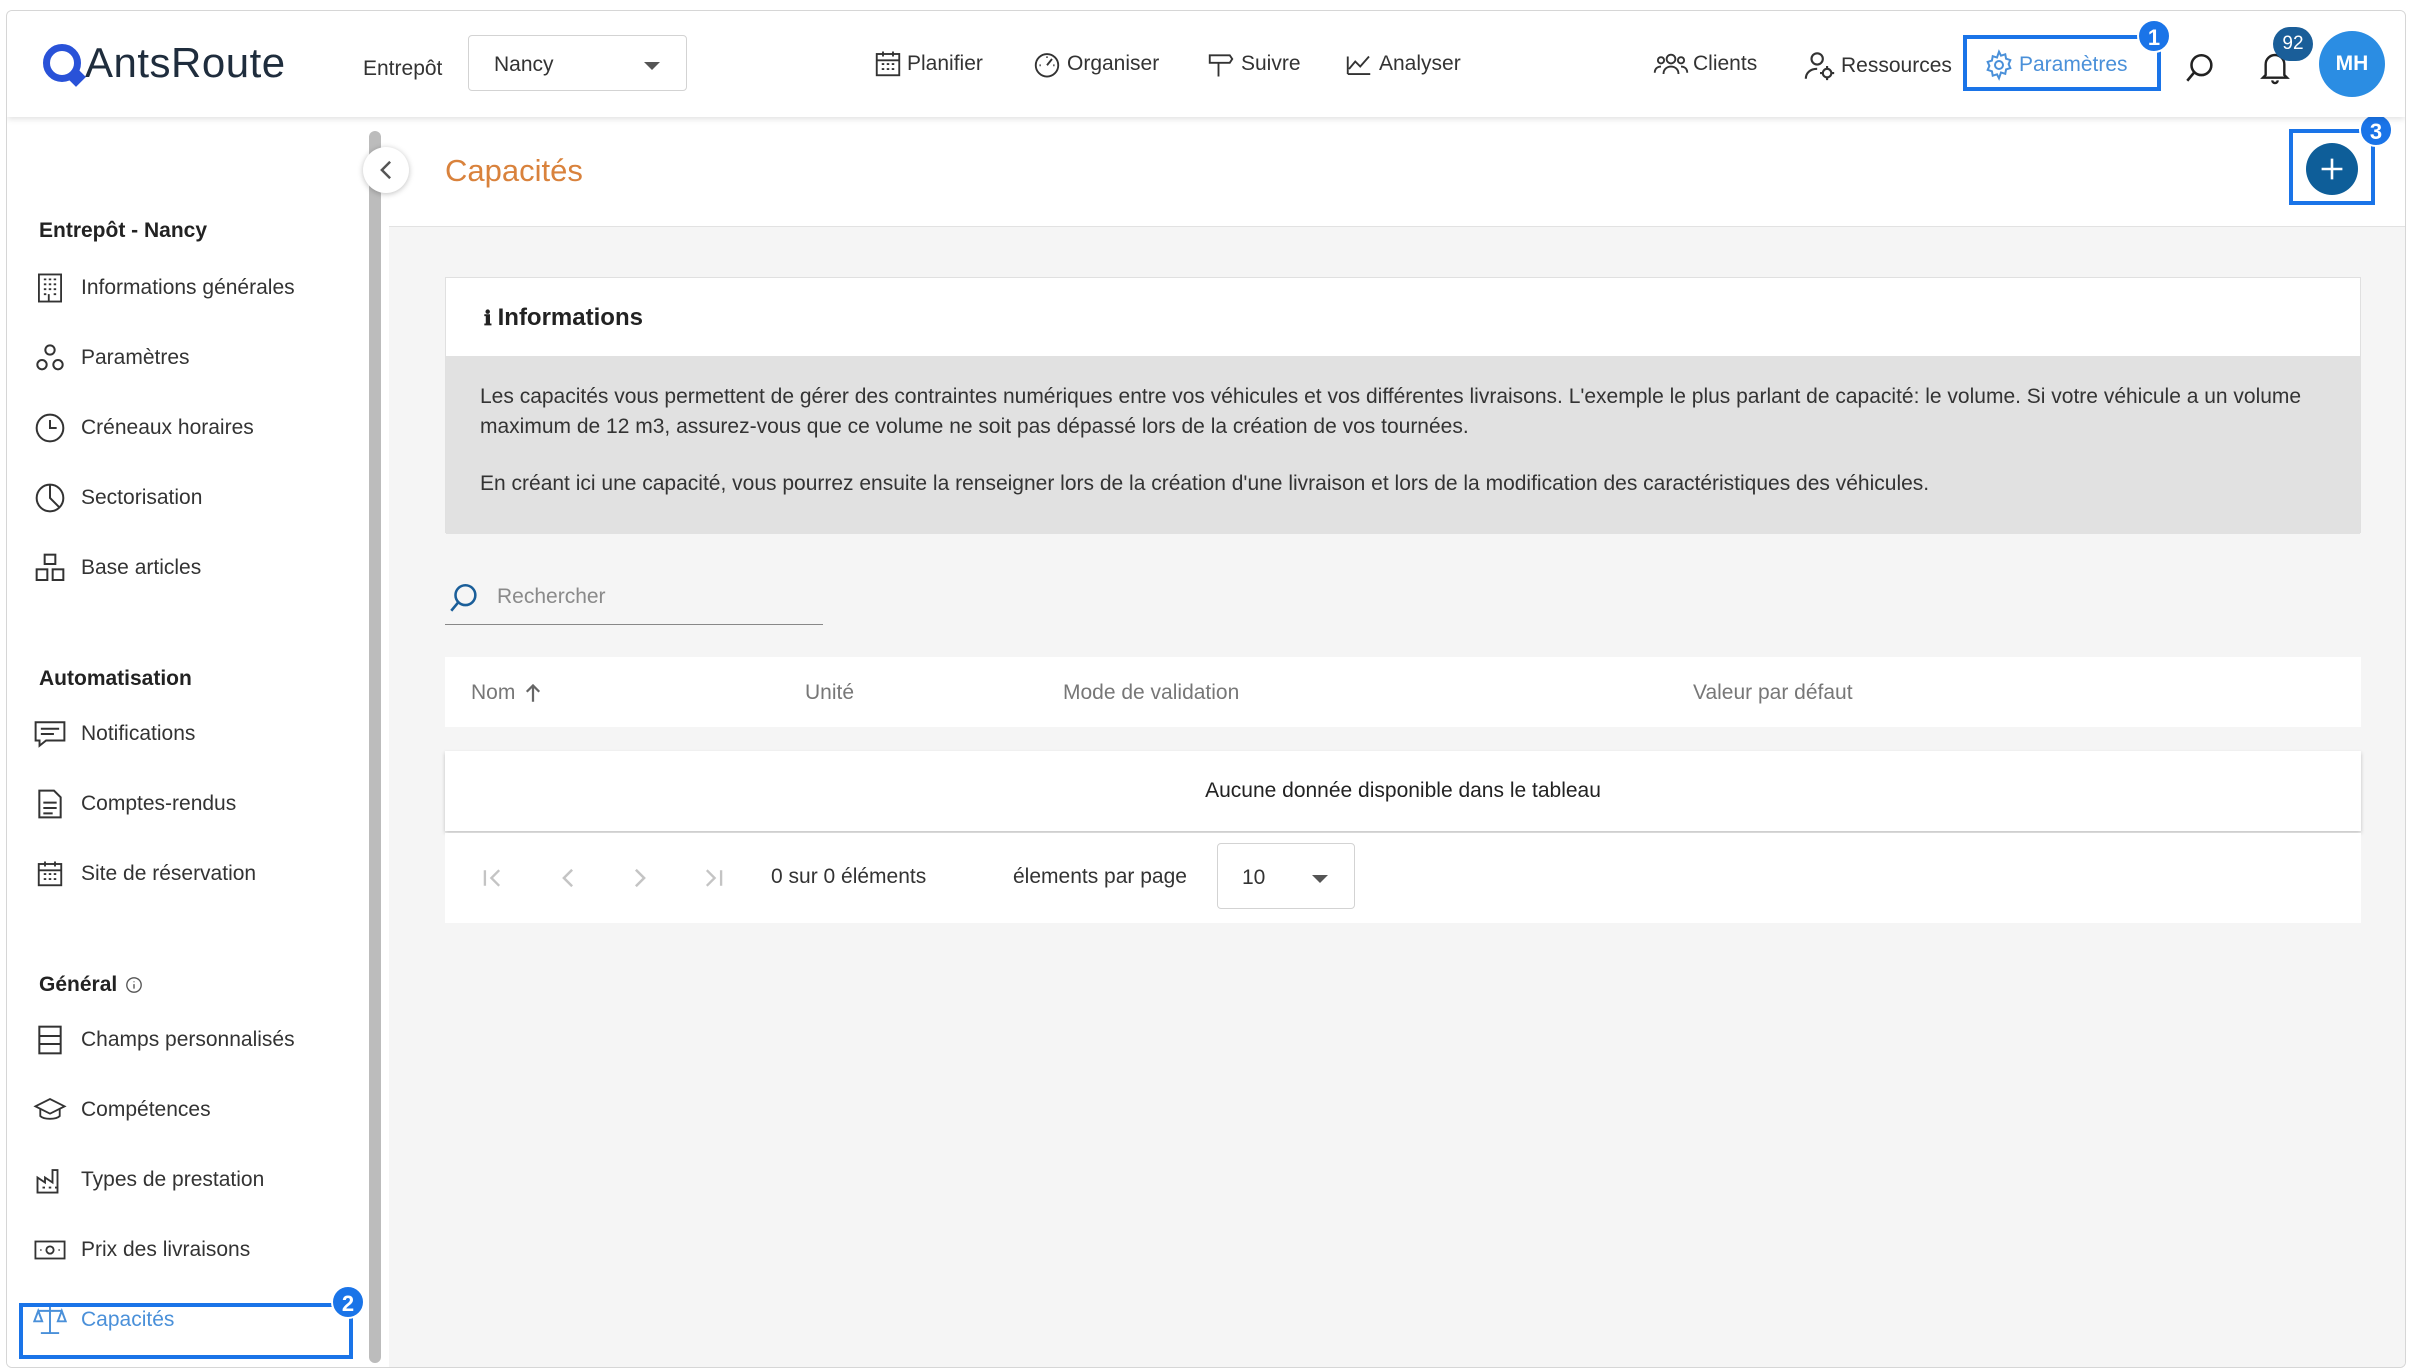 This screenshot has width=2410, height=1372. Describe the element at coordinates (50, 288) in the screenshot. I see `building-icon` at that location.